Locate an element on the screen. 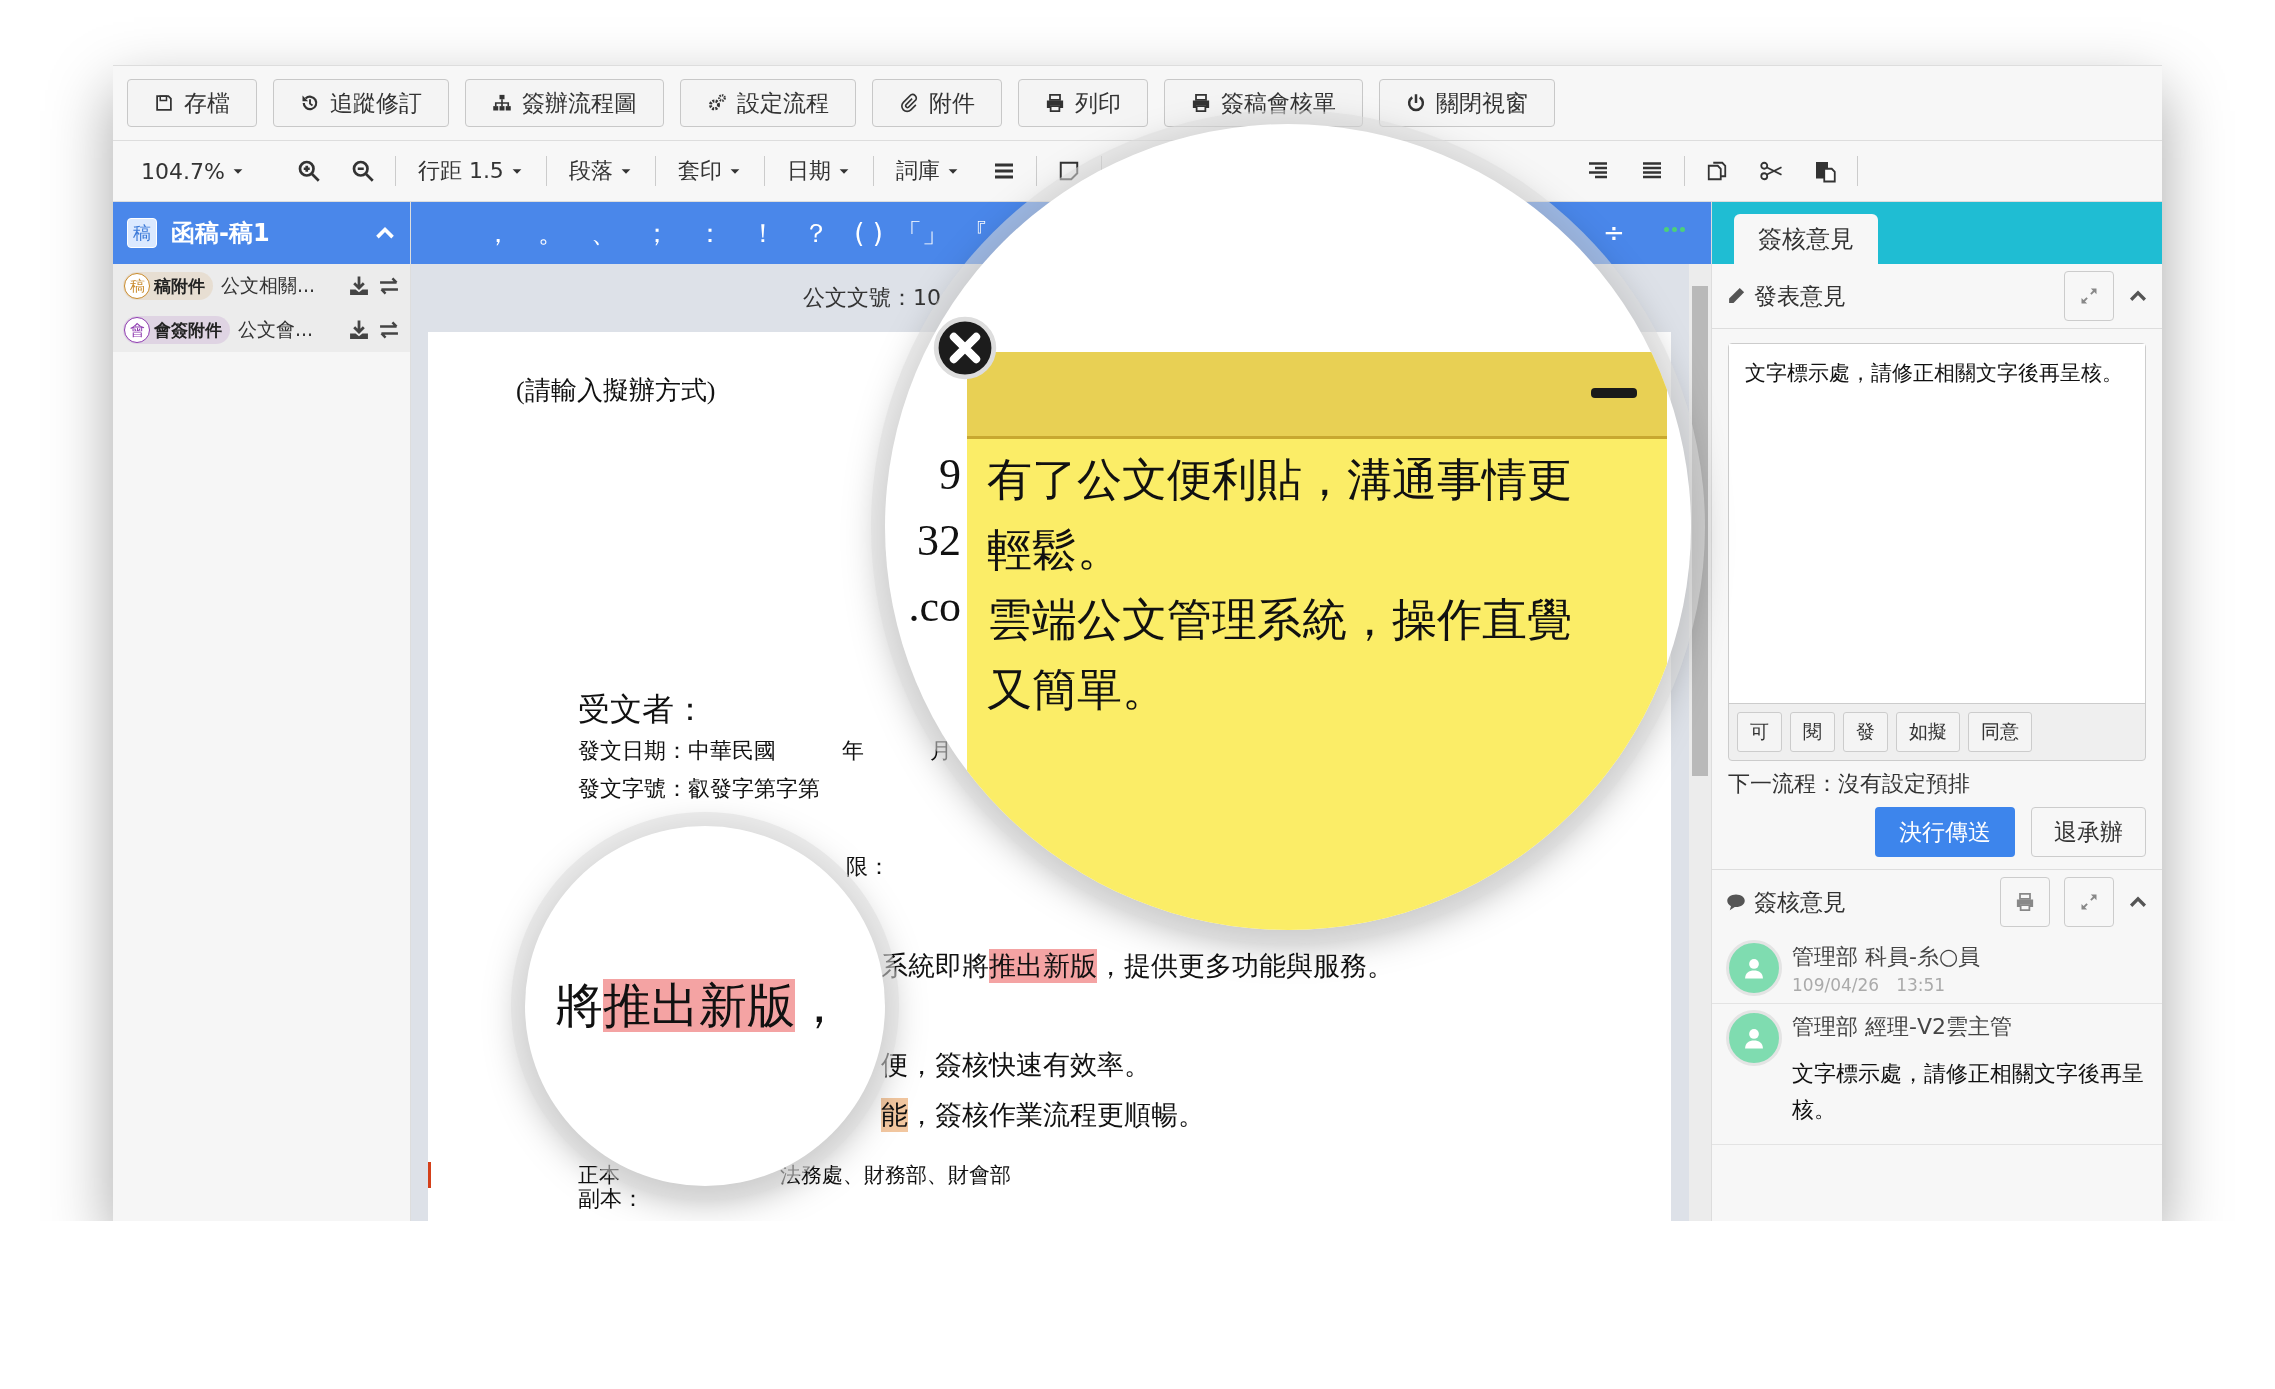  punctuation-button: ( ) is located at coordinates (868, 233).